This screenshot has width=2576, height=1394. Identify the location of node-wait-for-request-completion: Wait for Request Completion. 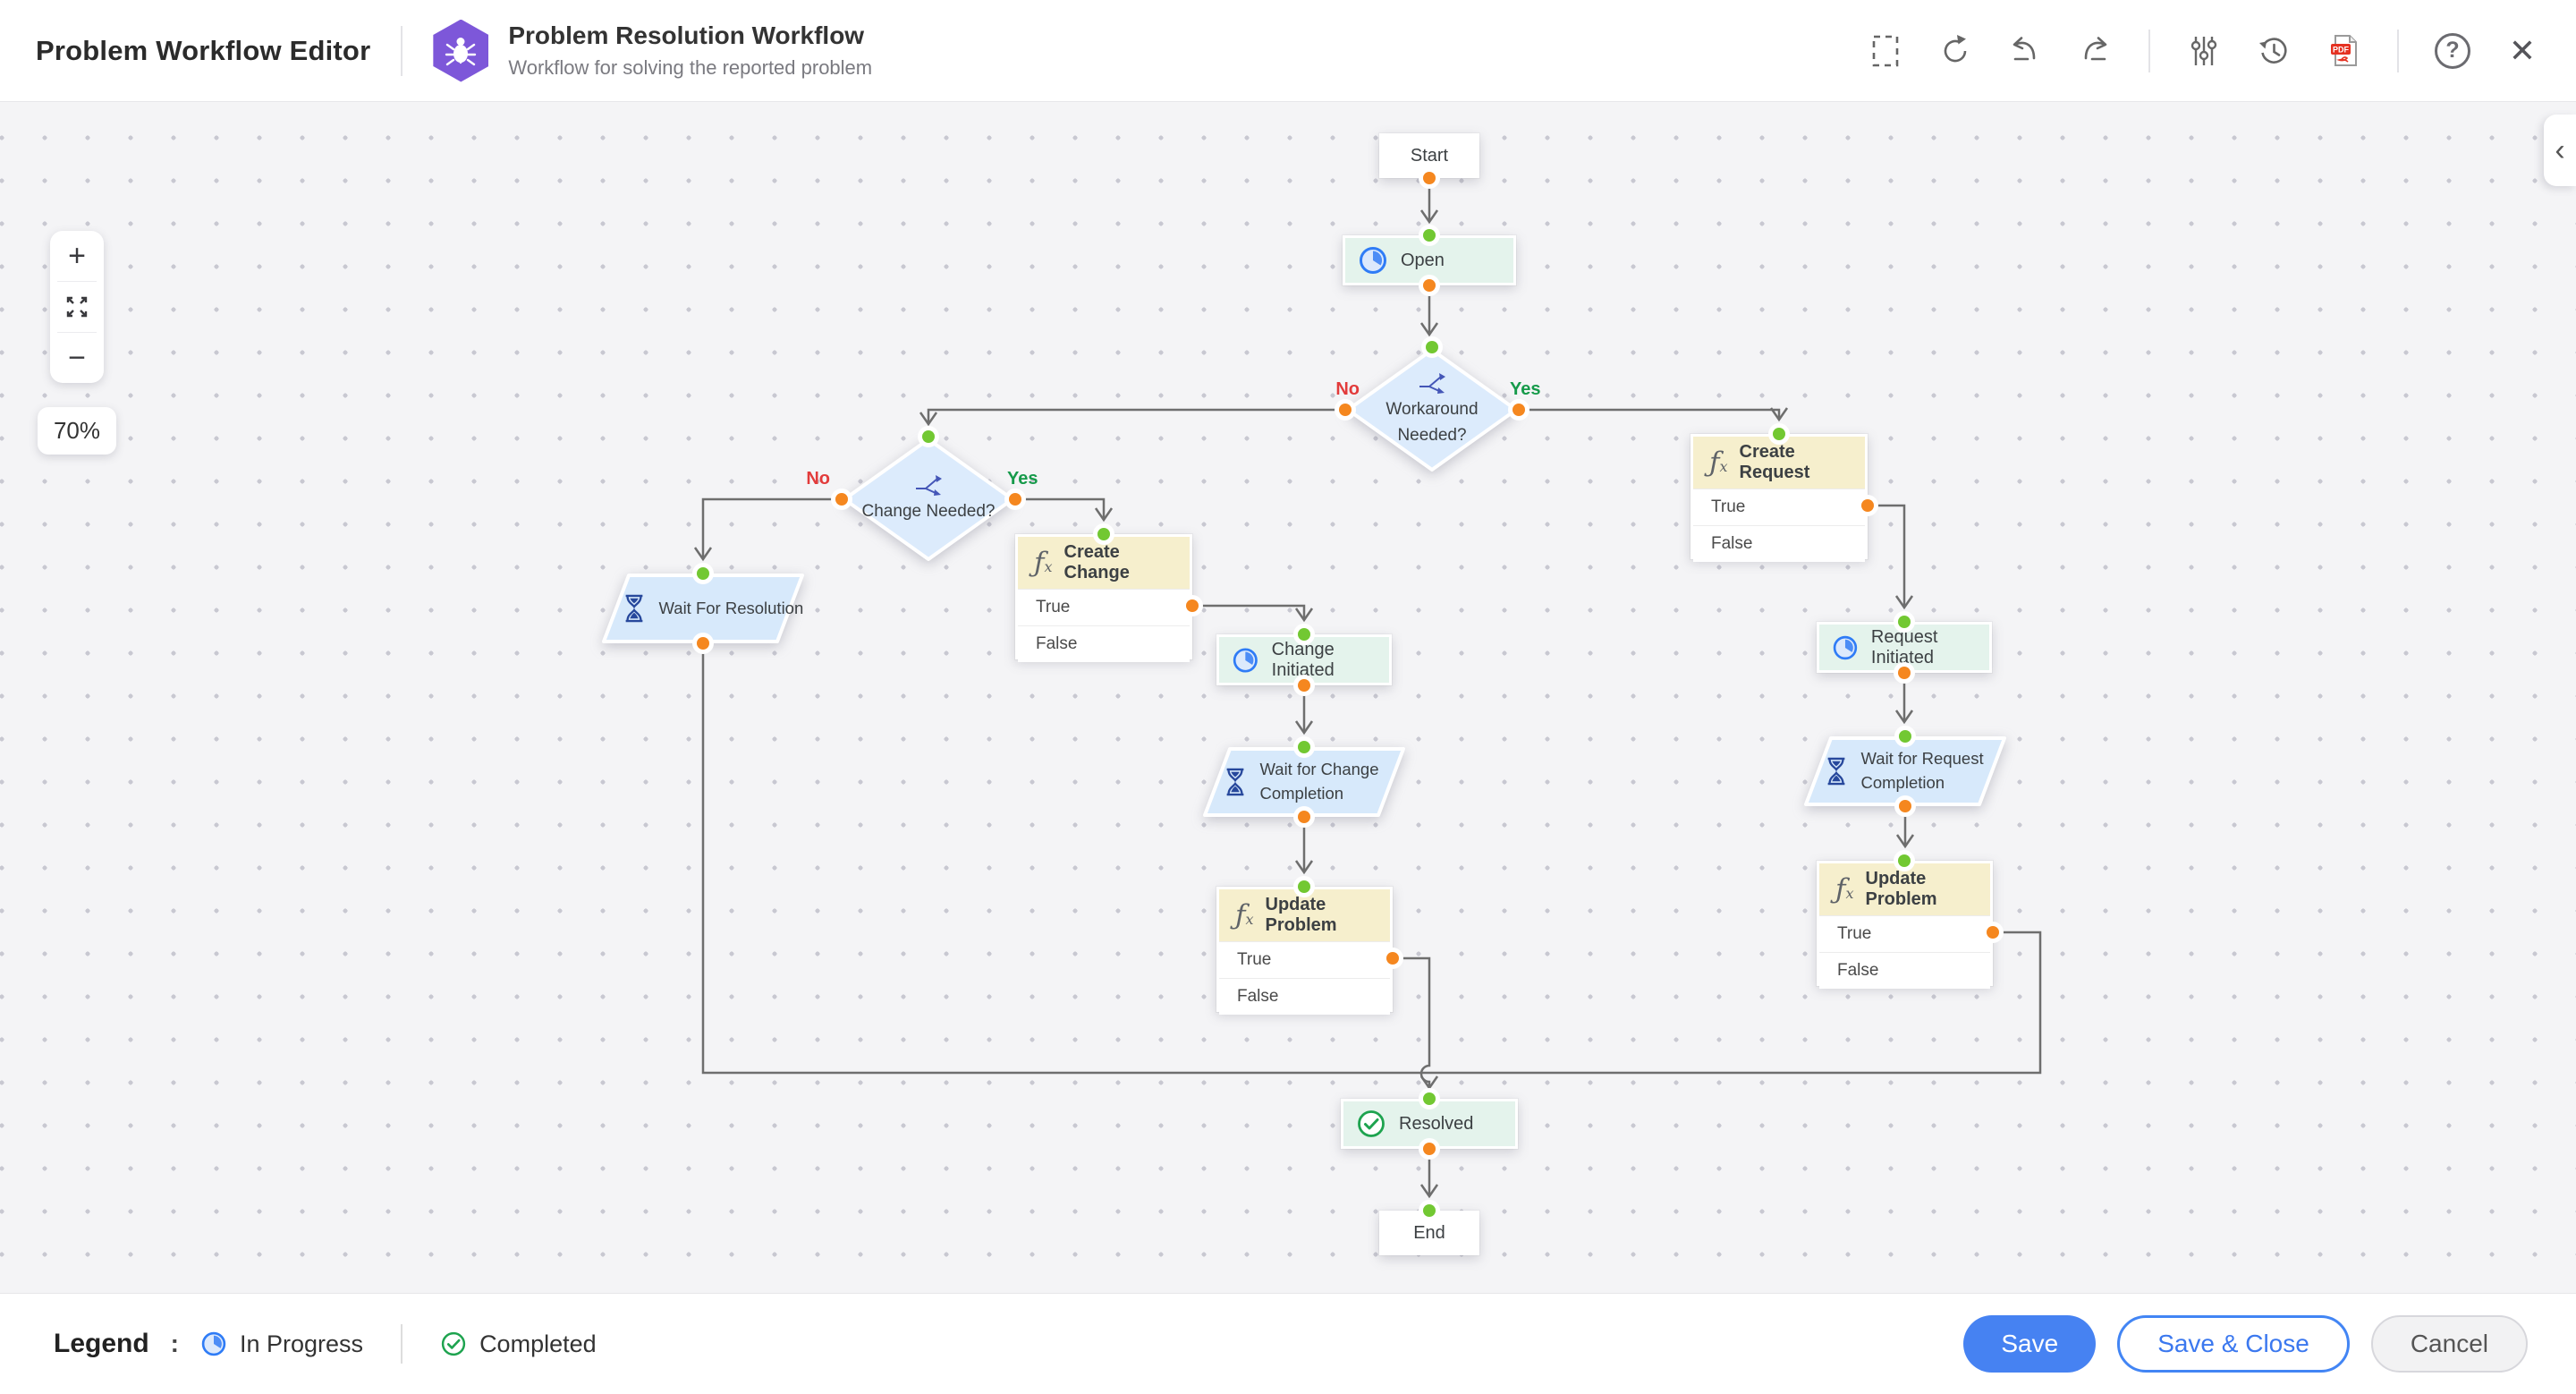
(1905, 771).